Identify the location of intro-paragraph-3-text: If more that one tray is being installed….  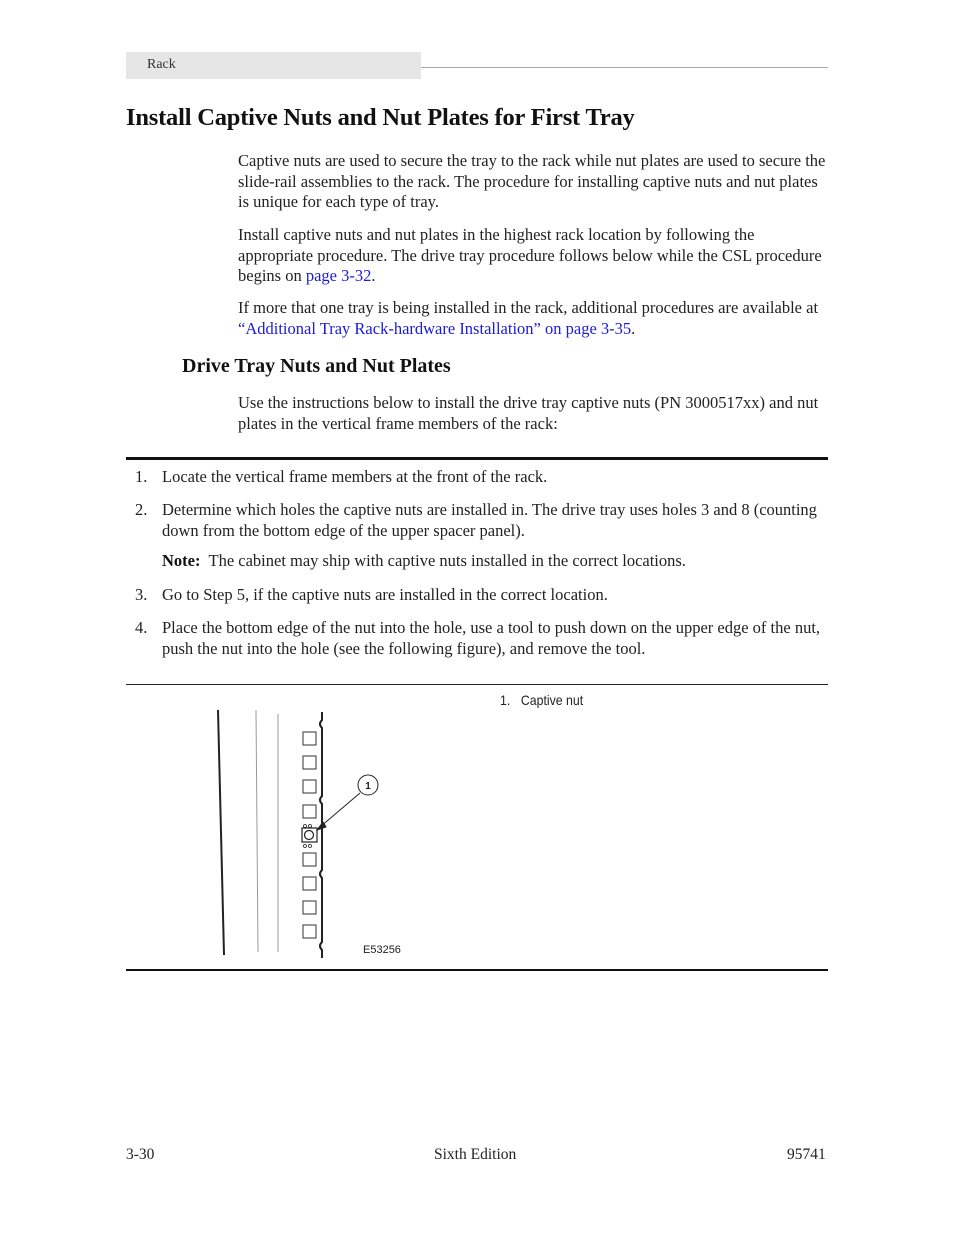
(528, 307).